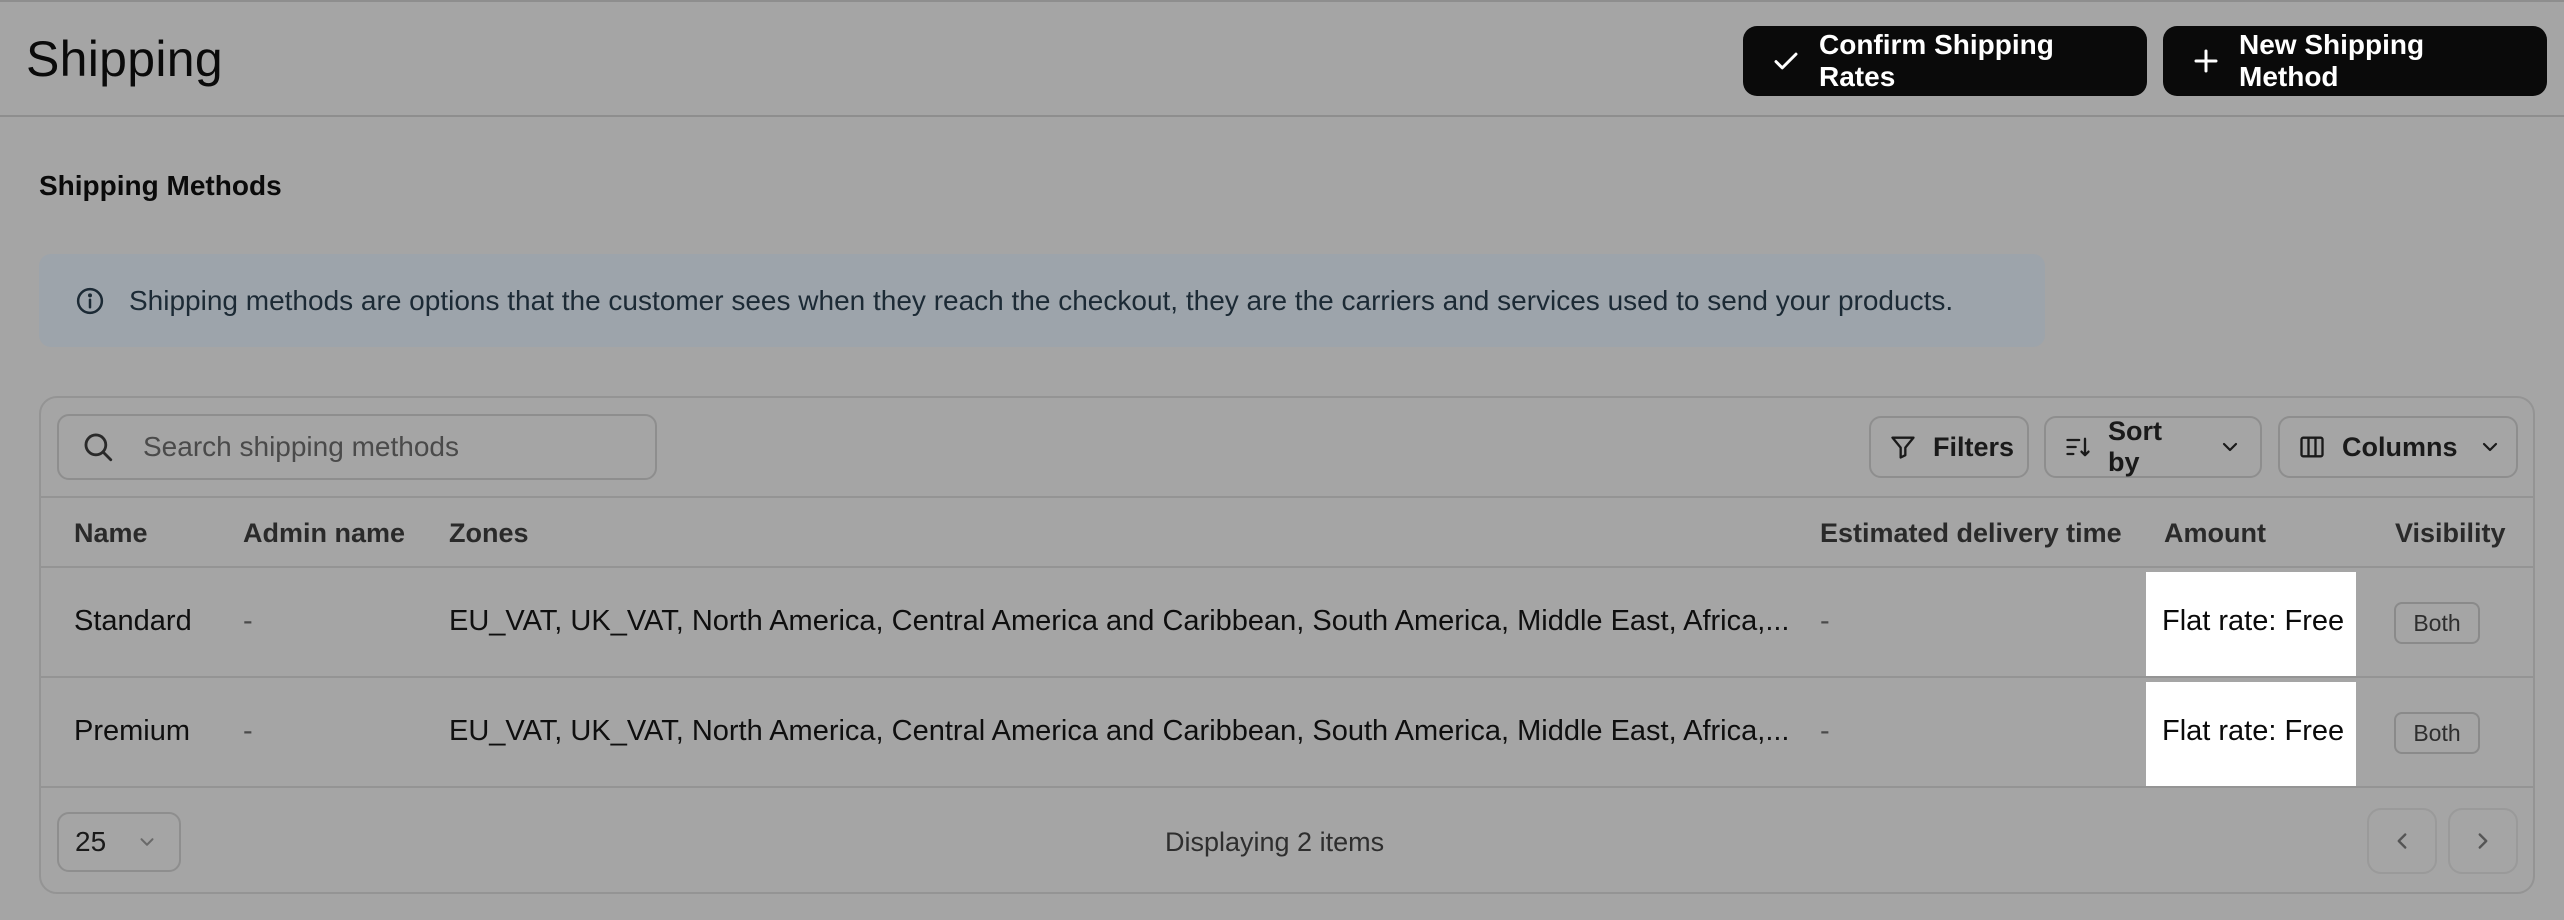  I want to click on sort-icon, so click(2078, 447).